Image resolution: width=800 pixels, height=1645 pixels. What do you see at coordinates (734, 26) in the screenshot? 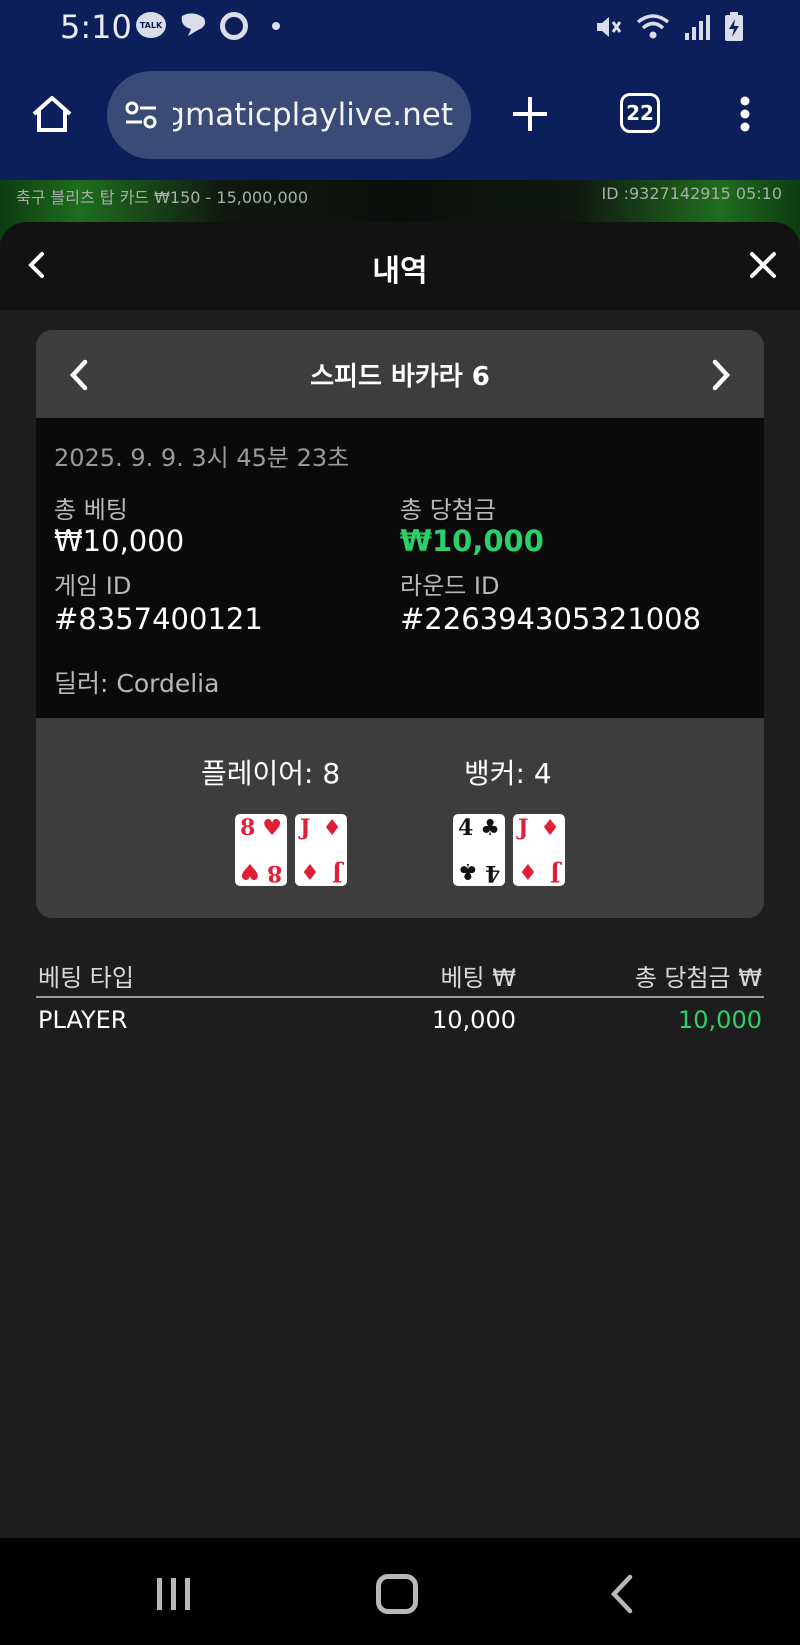
I see `battery-charging-icon` at bounding box center [734, 26].